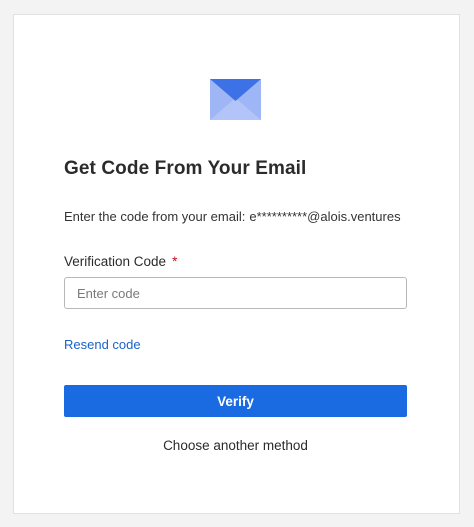  Describe the element at coordinates (235, 293) in the screenshot. I see `verification-code-input` at that location.